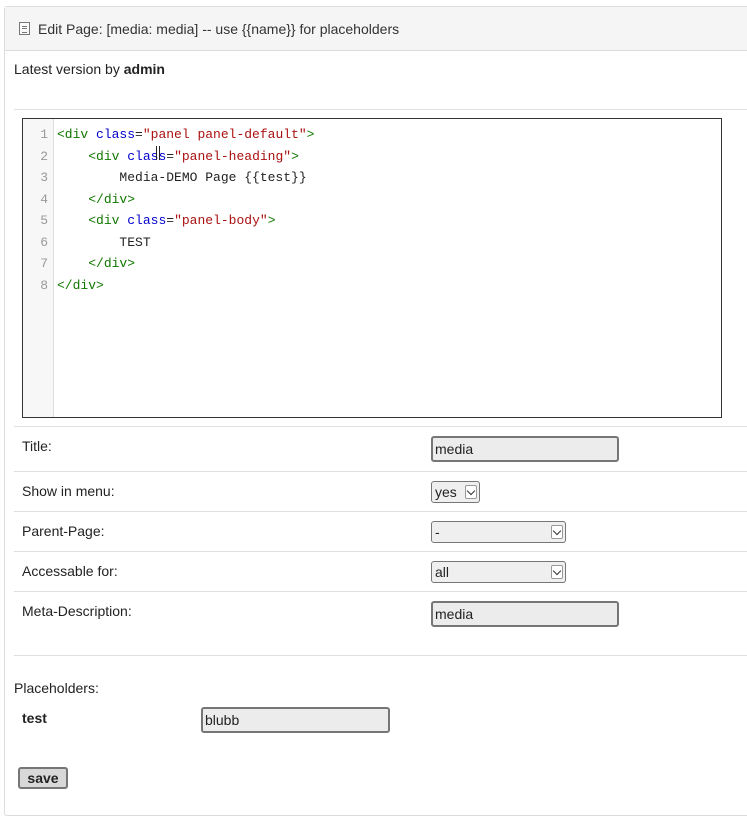 This screenshot has width=747, height=824. Describe the element at coordinates (498, 572) in the screenshot. I see `accessable-for-select: all` at that location.